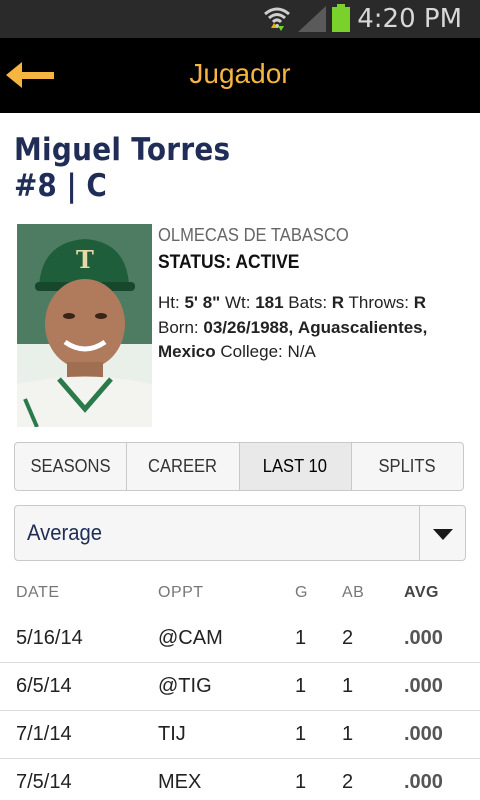 The height and width of the screenshot is (800, 480). I want to click on table-row: 6/5/14 @TIG 1 1 .000, so click(240, 687).